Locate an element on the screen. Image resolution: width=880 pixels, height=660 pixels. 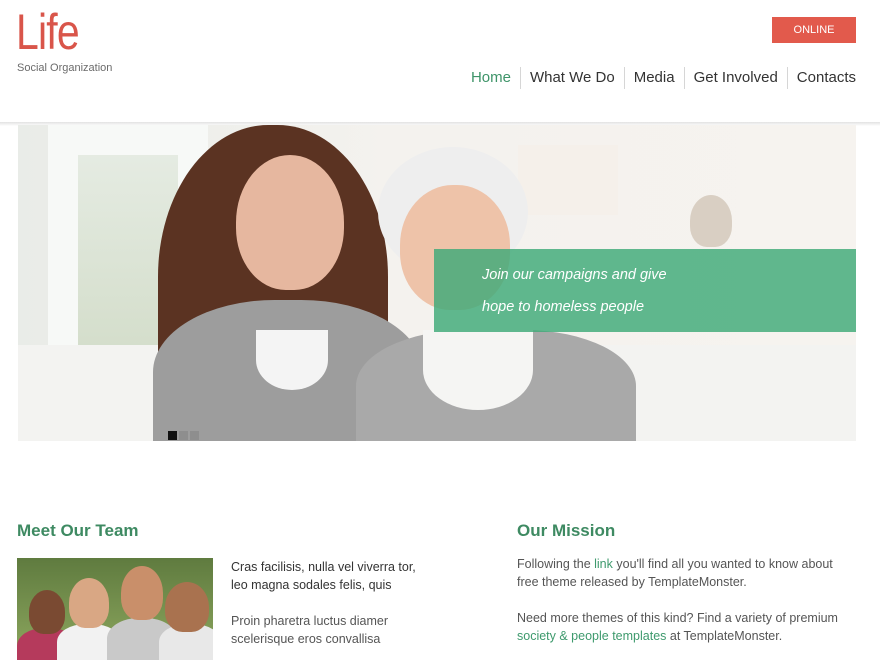
site-logo-subtitle: Social Organization is located at coordinates (65, 68).